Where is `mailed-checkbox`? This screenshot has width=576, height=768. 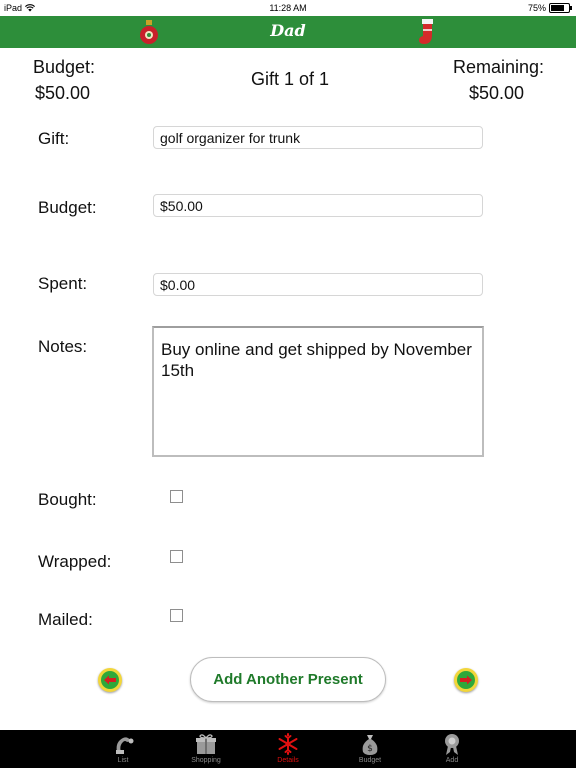
mailed-checkbox is located at coordinates (176, 615).